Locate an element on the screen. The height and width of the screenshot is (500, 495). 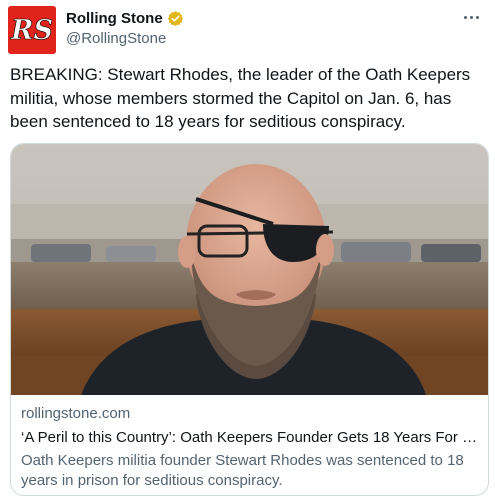
avatar: RS is located at coordinates (32, 30).